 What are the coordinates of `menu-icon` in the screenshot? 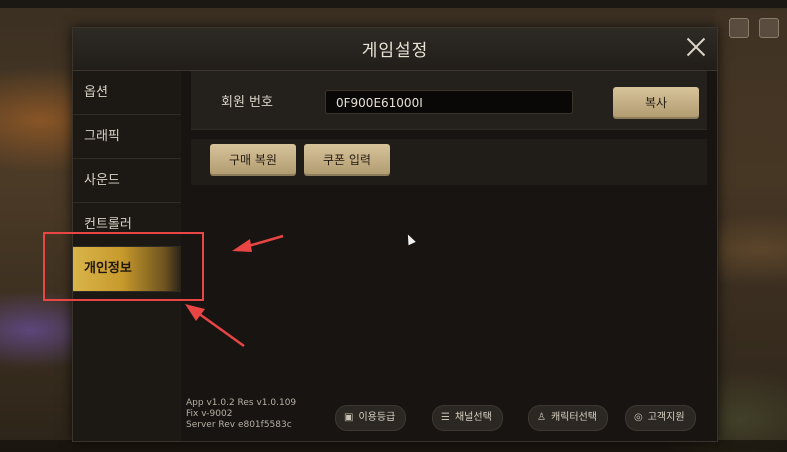 It's located at (769, 28).